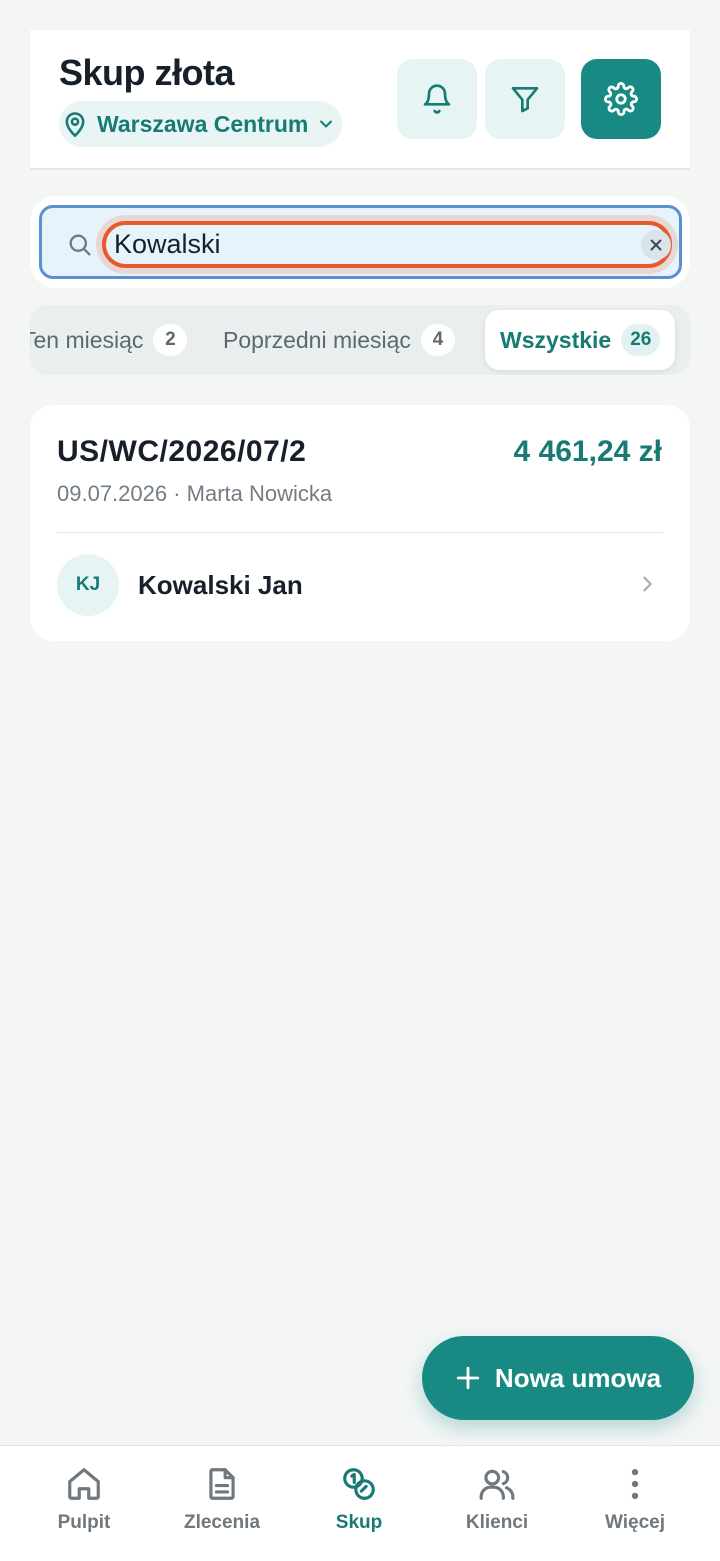 The width and height of the screenshot is (720, 1561). I want to click on close-icon, so click(656, 245).